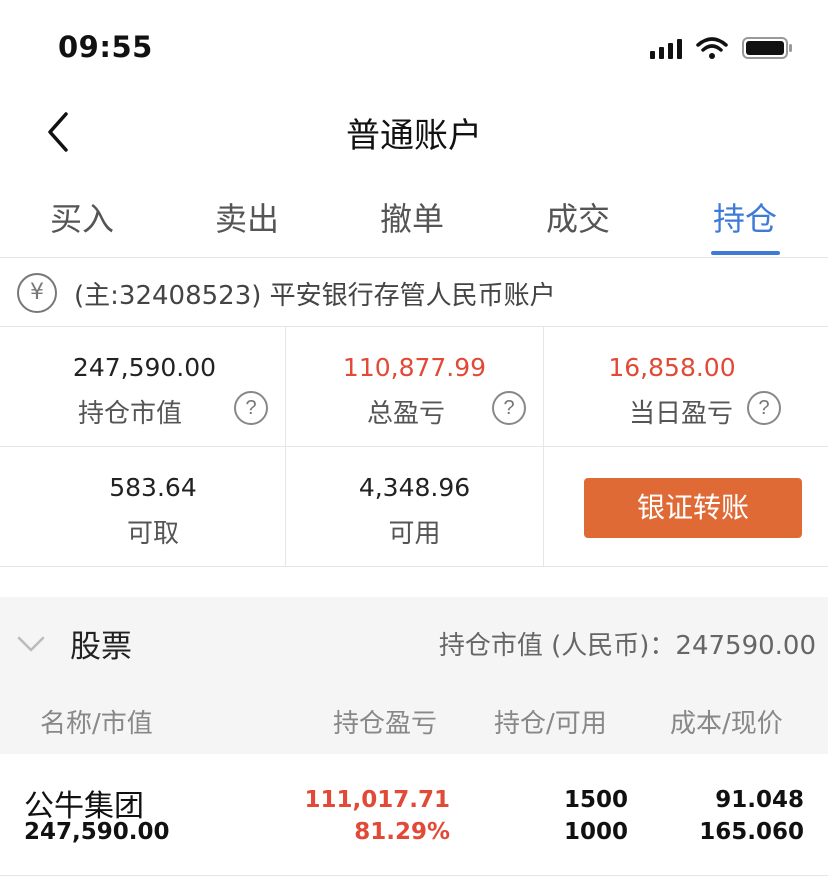 The image size is (828, 881). What do you see at coordinates (693, 508) in the screenshot?
I see `bank-transfer-button: 银证转账` at bounding box center [693, 508].